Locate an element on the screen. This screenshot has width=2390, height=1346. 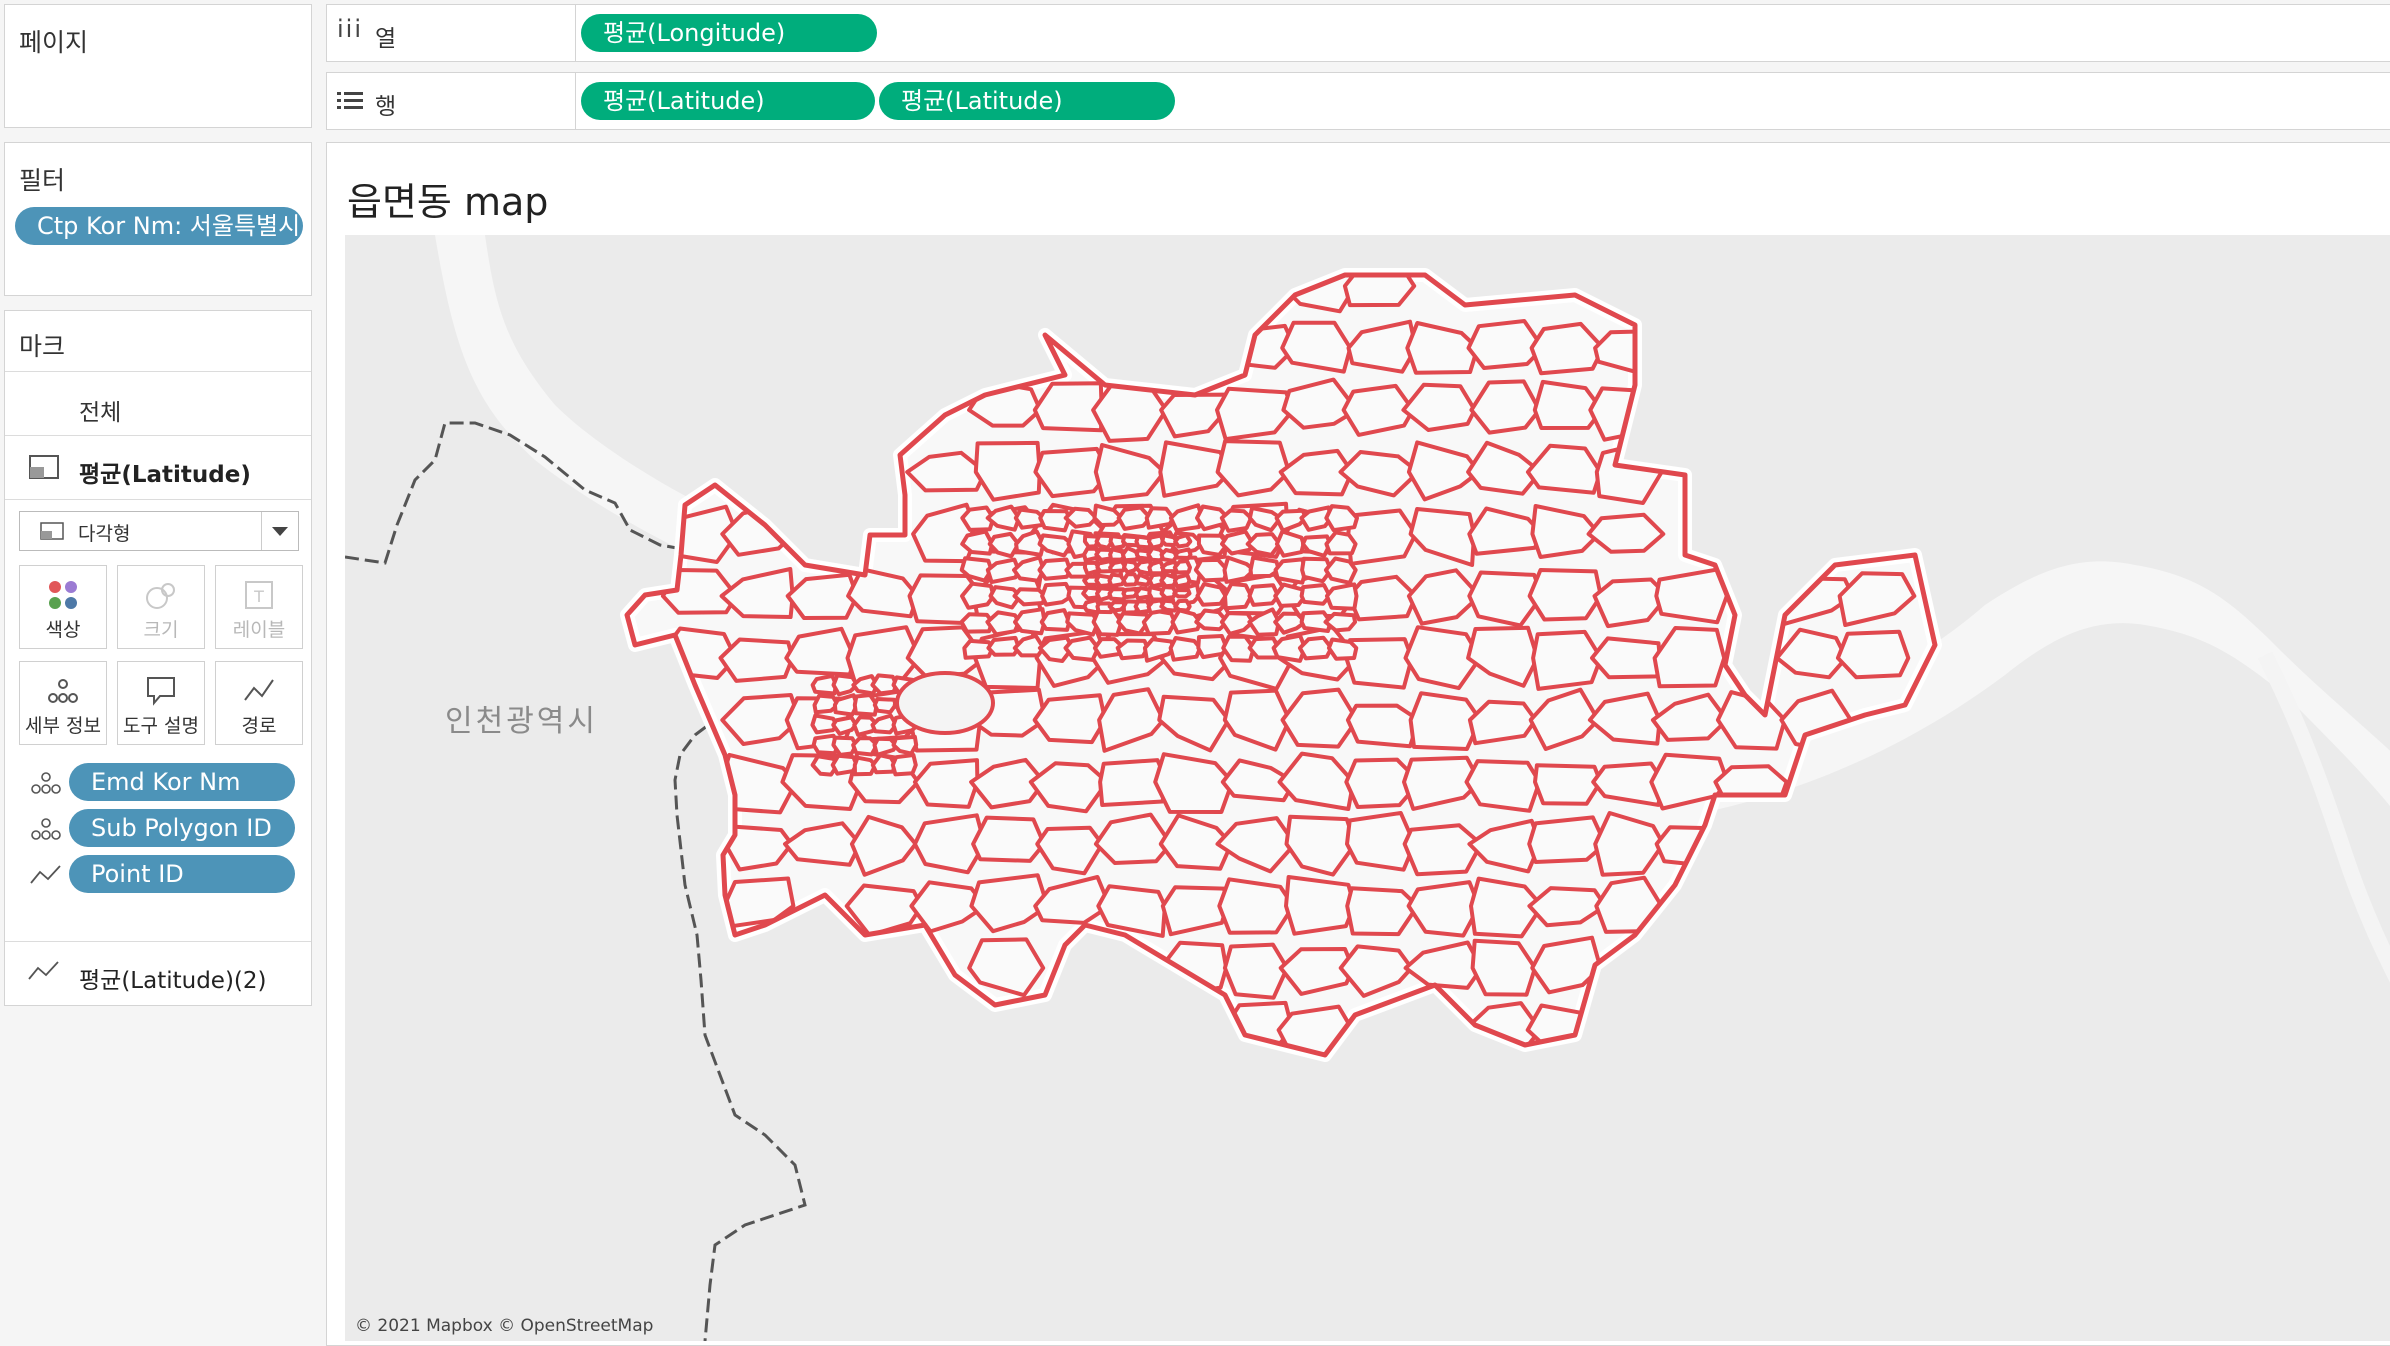
text-label-icon: T is located at coordinates (259, 595).